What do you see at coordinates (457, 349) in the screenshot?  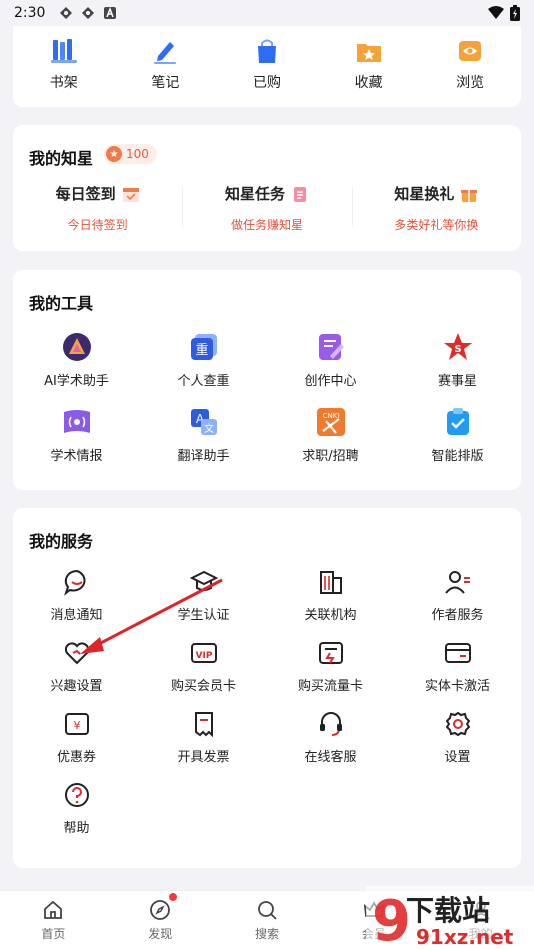 I see `svg-text: S` at bounding box center [457, 349].